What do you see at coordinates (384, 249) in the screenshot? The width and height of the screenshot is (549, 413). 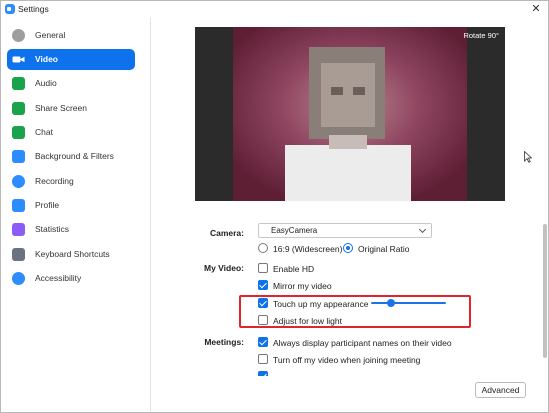 I see `ratio-original-label: Original Ratio` at bounding box center [384, 249].